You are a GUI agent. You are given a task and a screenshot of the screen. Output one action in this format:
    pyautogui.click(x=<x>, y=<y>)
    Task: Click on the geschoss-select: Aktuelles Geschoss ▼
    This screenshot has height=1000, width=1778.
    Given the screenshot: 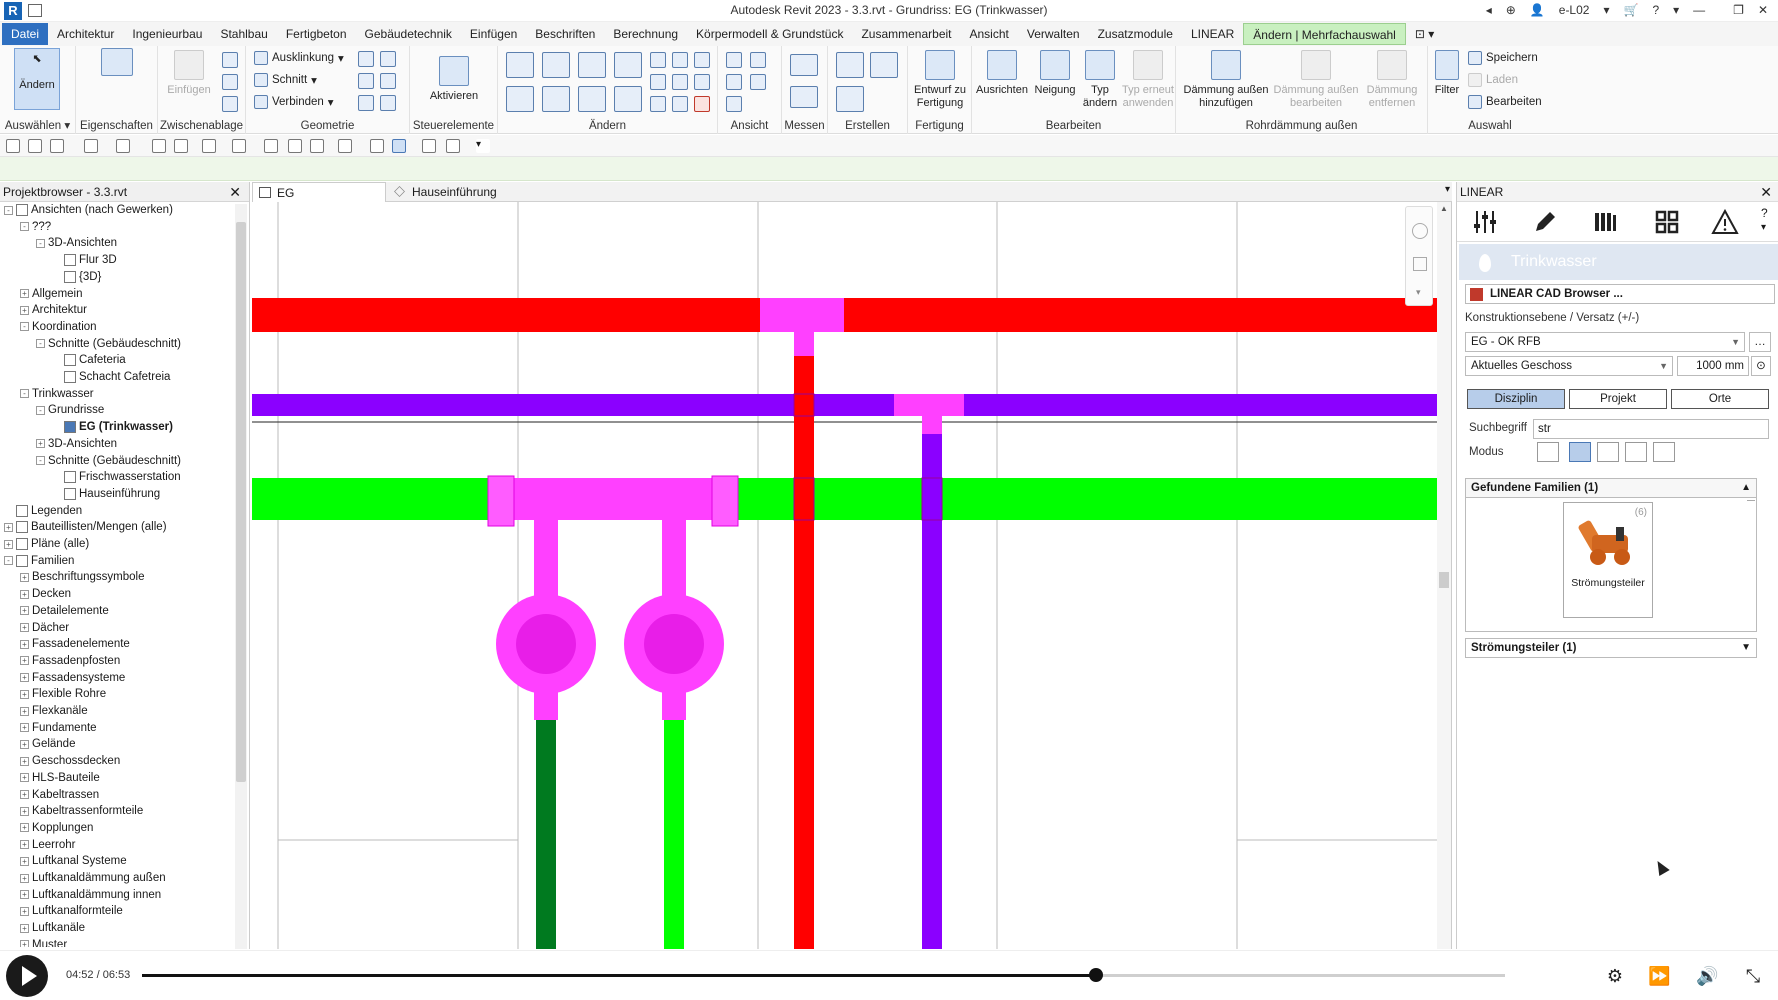 What is the action you would take?
    pyautogui.click(x=1569, y=366)
    